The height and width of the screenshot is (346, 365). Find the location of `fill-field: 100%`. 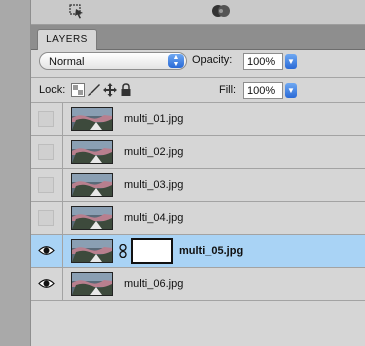

fill-field: 100% is located at coordinates (263, 90).